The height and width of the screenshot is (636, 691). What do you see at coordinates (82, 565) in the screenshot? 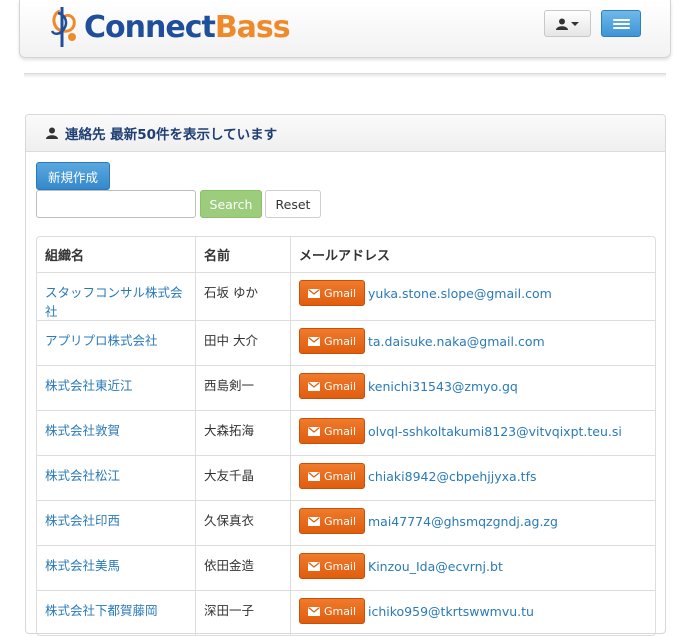
I see `organization-link: 株式会社美馬` at bounding box center [82, 565].